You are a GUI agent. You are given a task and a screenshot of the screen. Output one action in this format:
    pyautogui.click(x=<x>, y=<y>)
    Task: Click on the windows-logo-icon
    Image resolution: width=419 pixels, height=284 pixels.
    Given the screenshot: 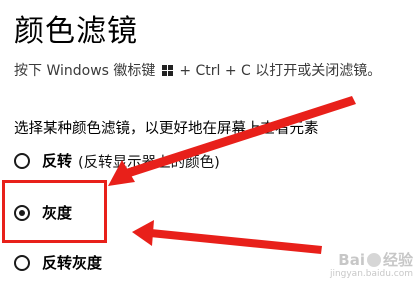 What is the action you would take?
    pyautogui.click(x=167, y=70)
    